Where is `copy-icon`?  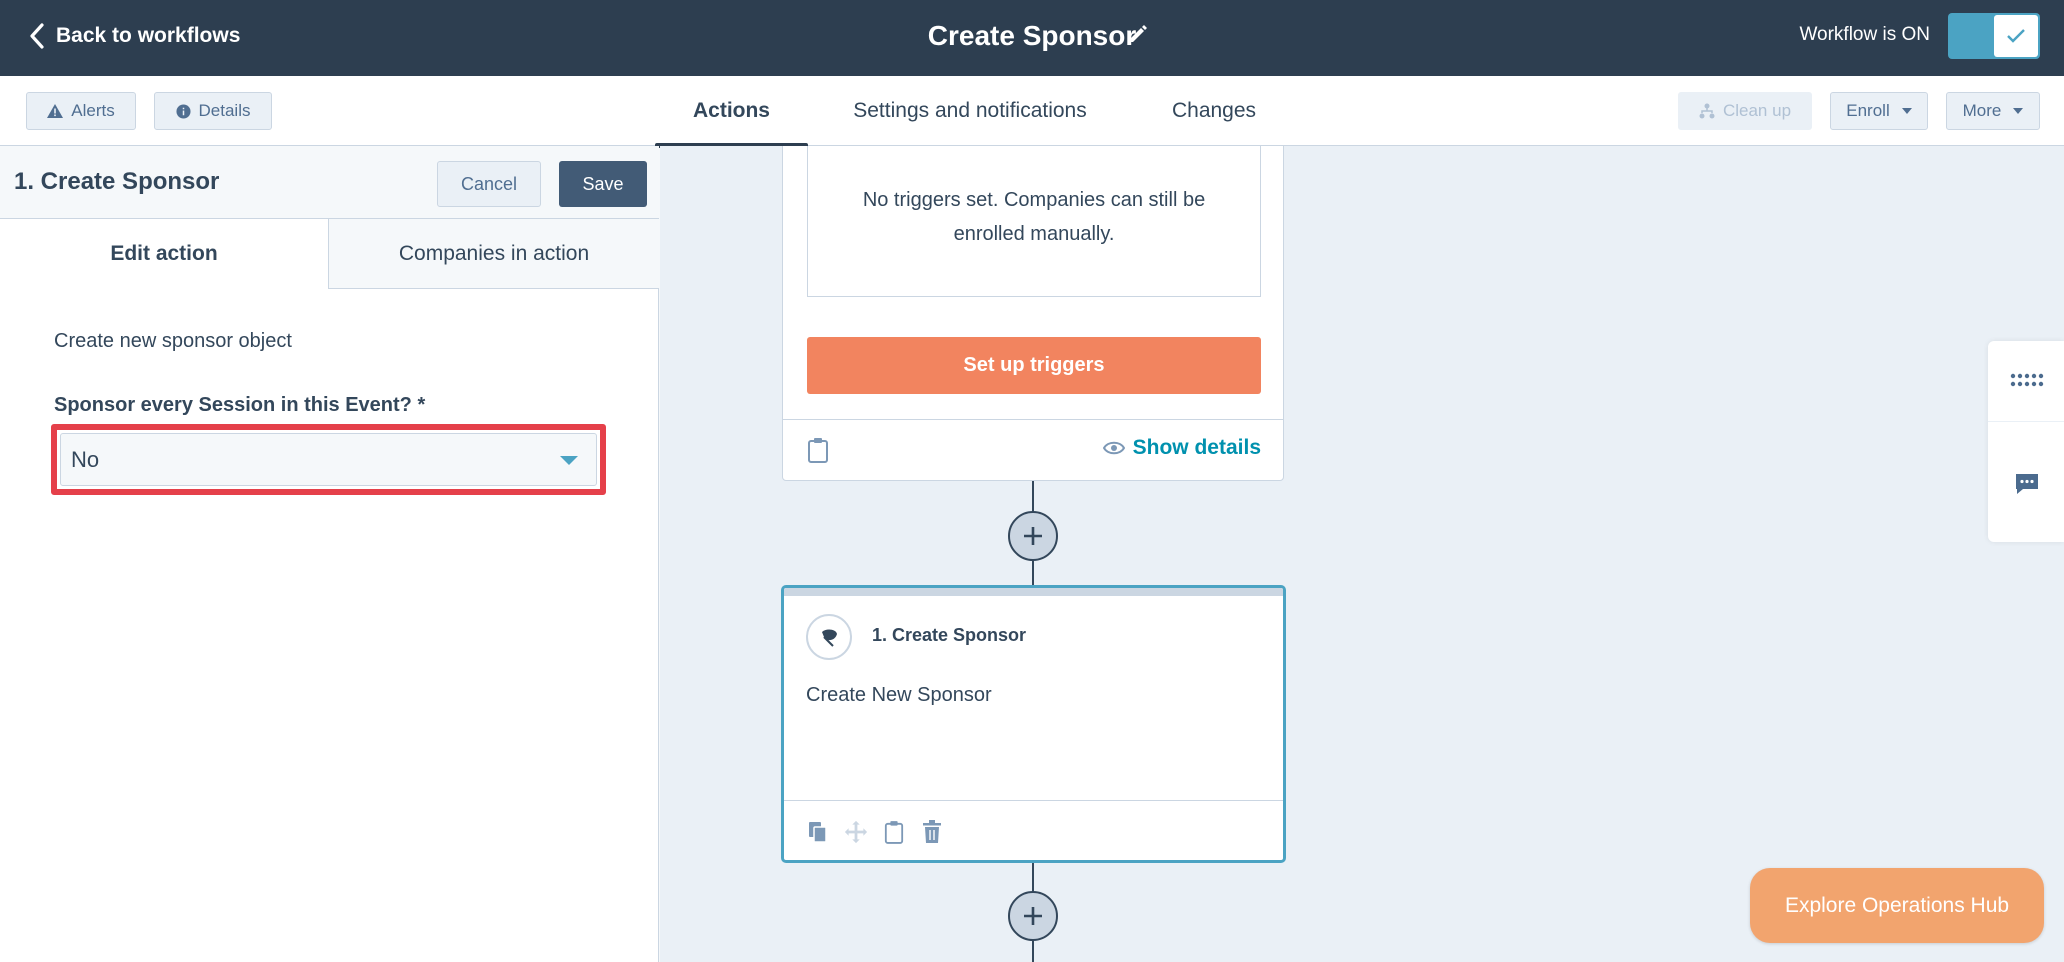 copy-icon is located at coordinates (818, 832).